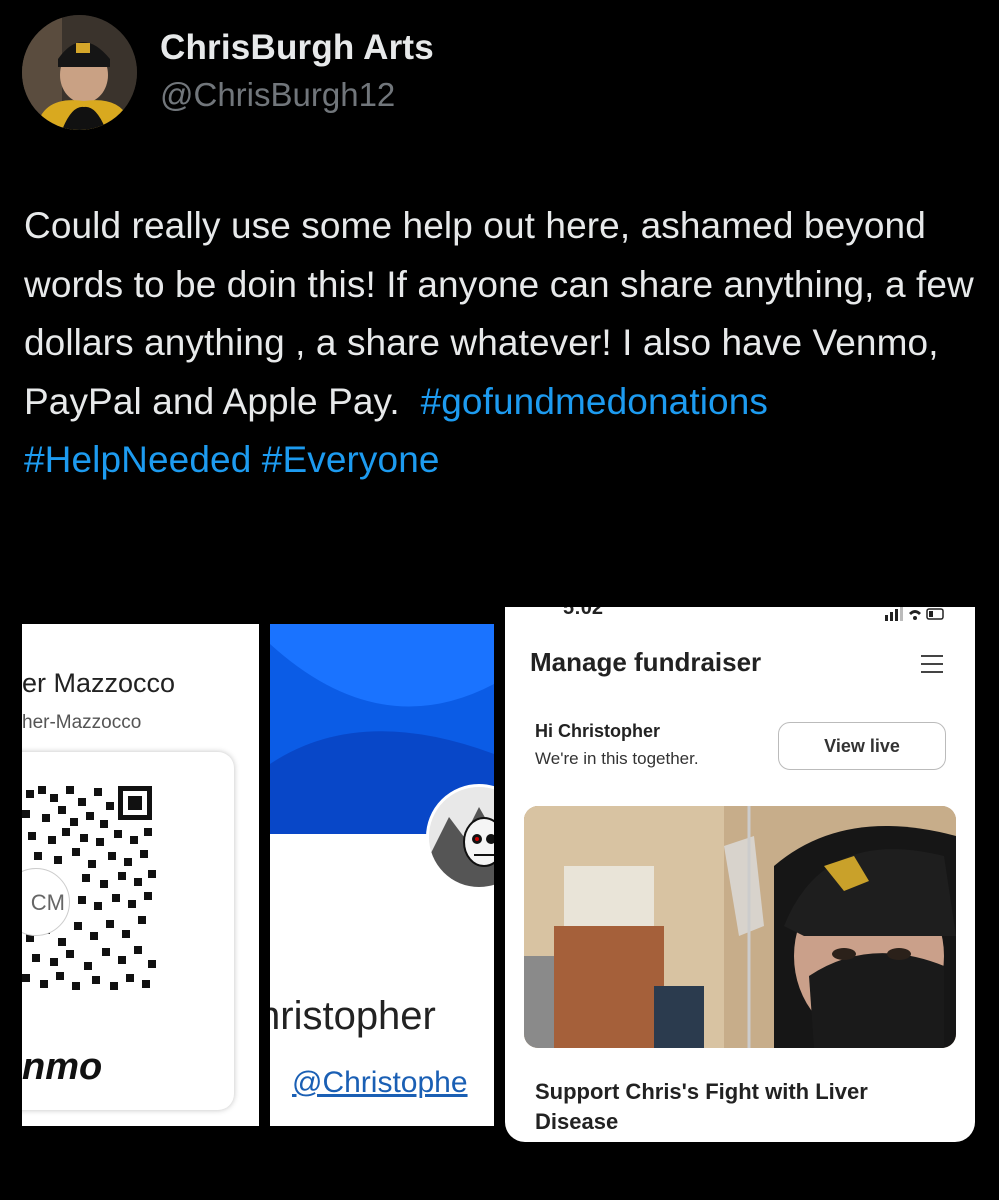  What do you see at coordinates (140, 875) in the screenshot?
I see `venmo-screenshot: er Mazzocco her-Mazzocco CM nmo` at bounding box center [140, 875].